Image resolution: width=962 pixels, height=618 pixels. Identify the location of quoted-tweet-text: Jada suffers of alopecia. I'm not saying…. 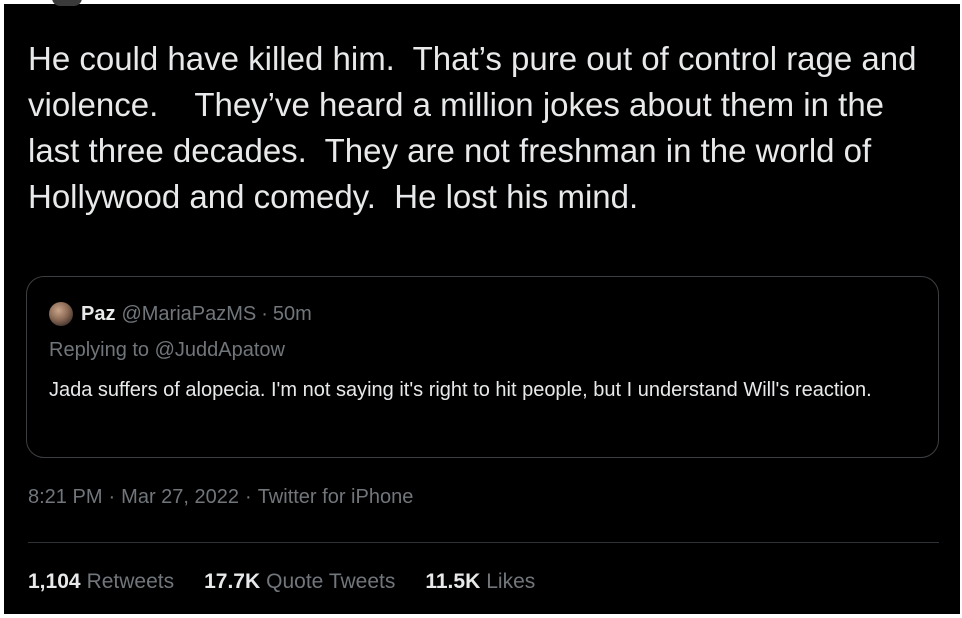
(460, 390).